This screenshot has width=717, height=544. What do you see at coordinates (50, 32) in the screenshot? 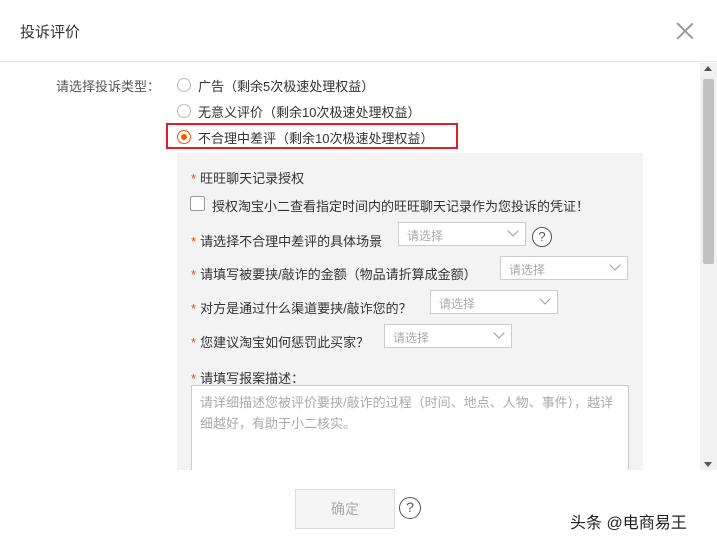
I see `dialog-title: 投诉评价` at bounding box center [50, 32].